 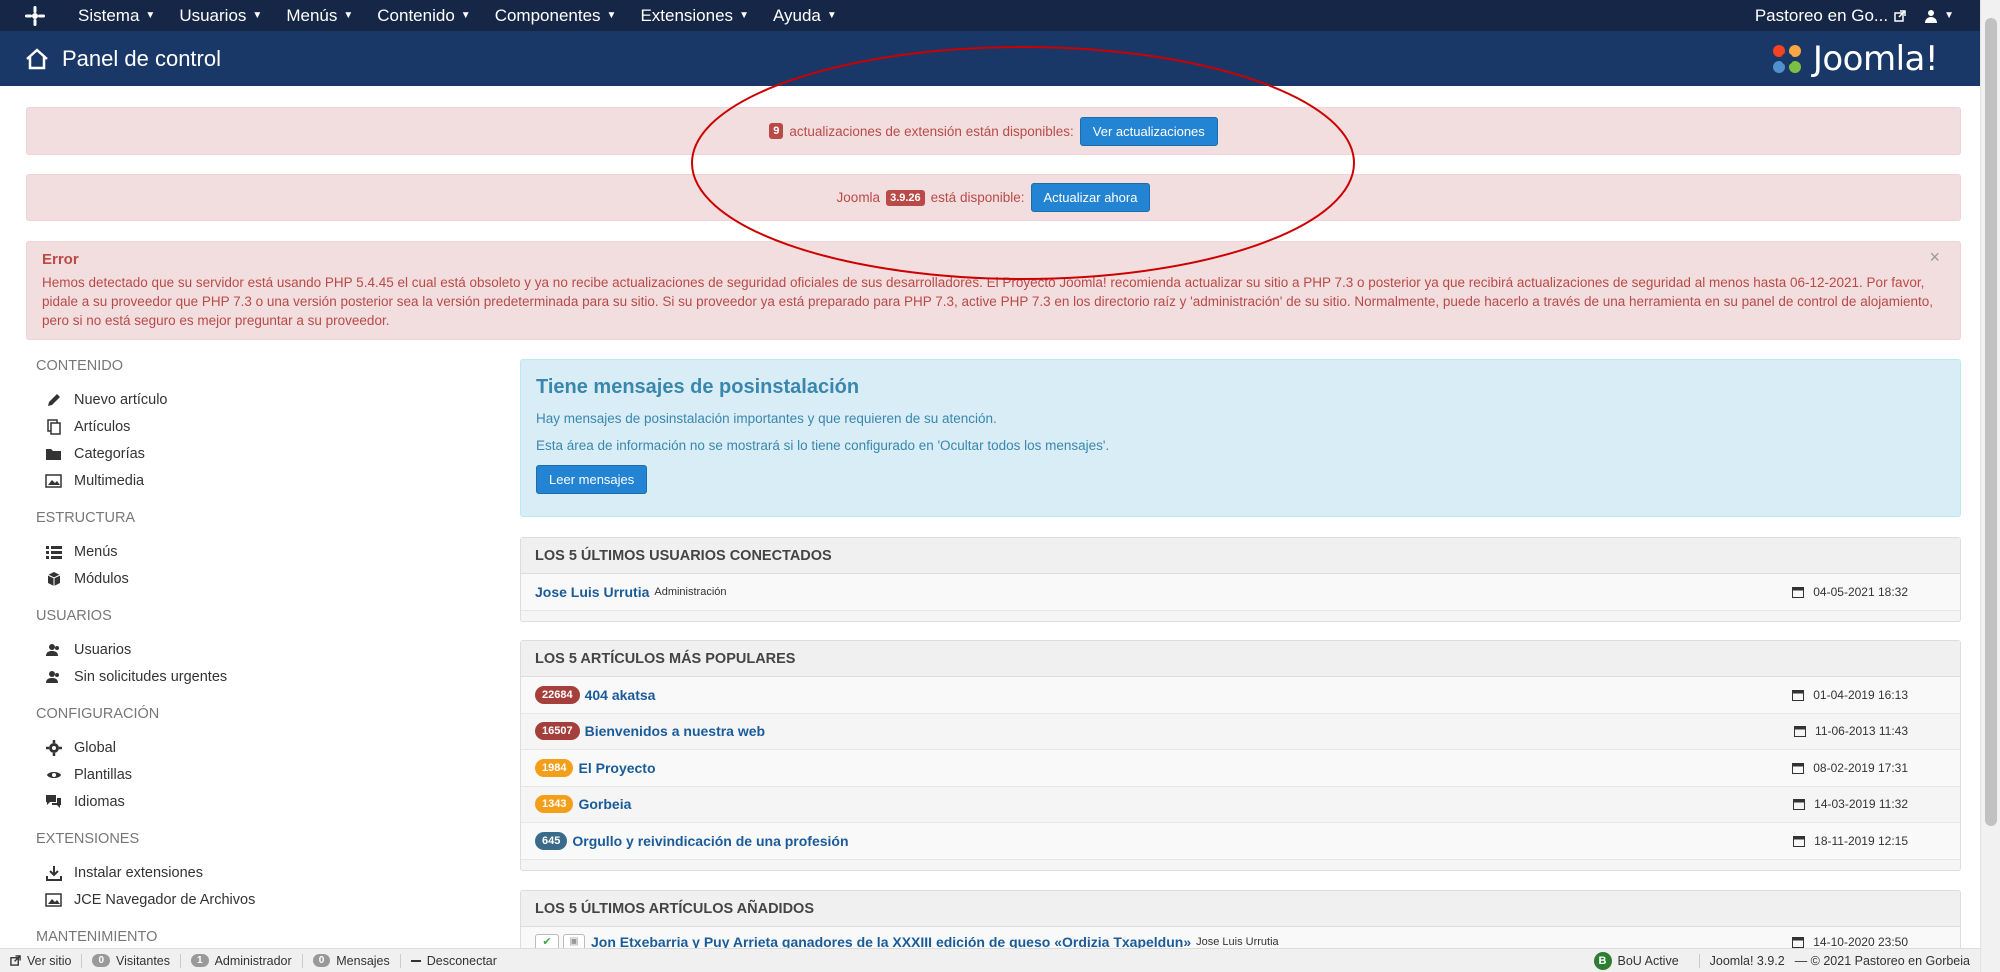 What do you see at coordinates (101, 960) in the screenshot?
I see `visitors-count-badge: 0` at bounding box center [101, 960].